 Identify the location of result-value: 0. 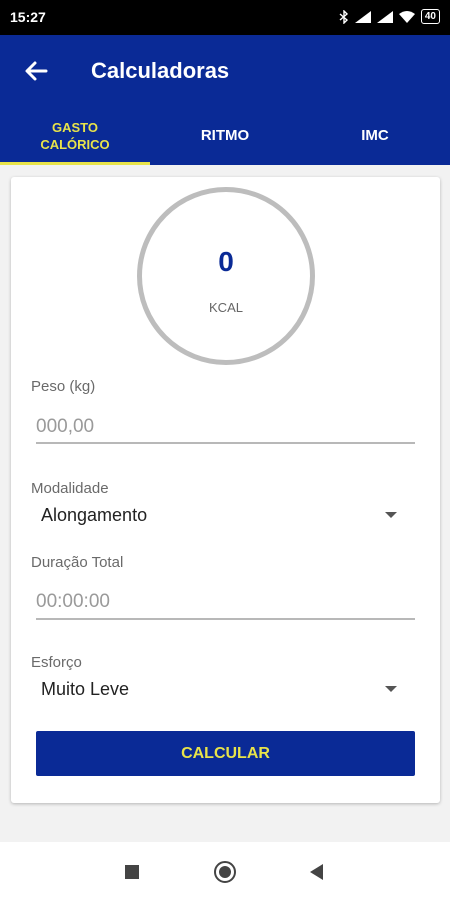
(226, 261).